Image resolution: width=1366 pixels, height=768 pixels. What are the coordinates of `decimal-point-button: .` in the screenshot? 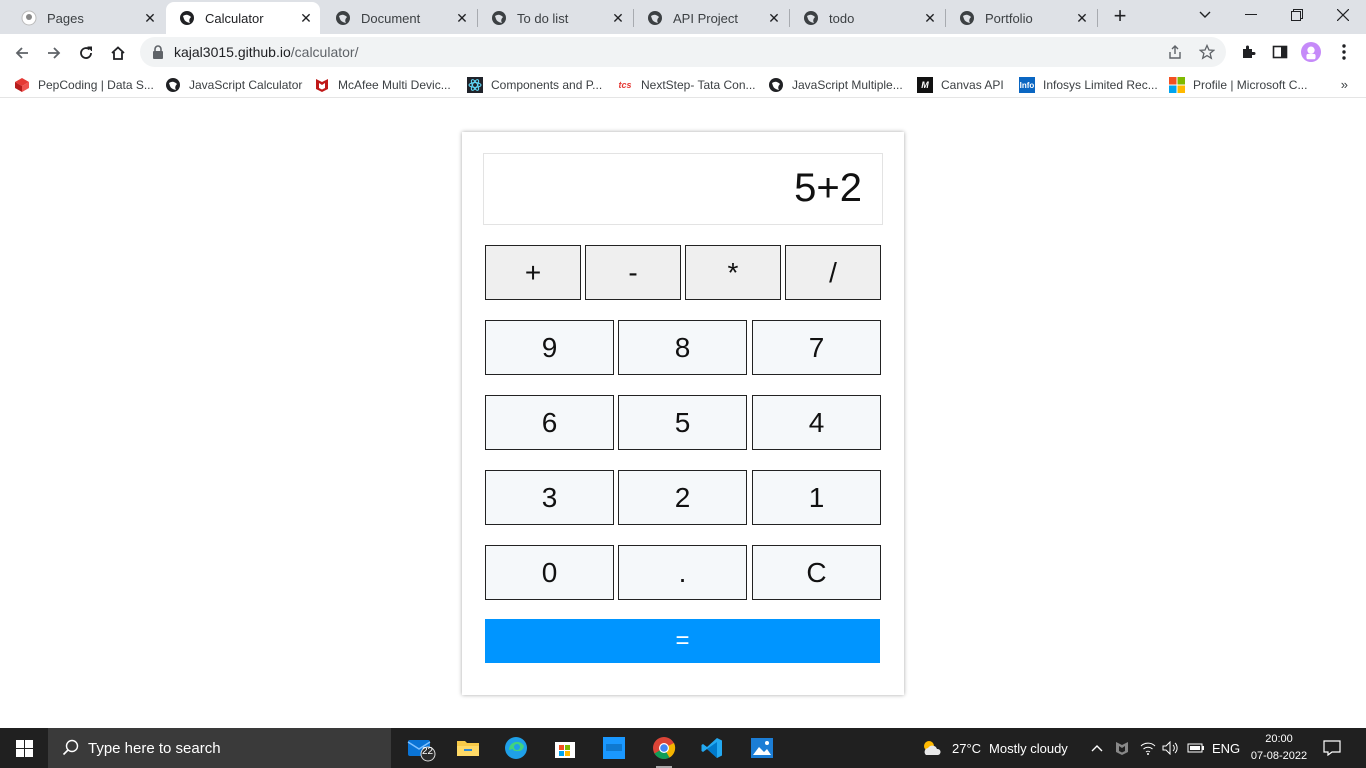 It's located at (682, 572).